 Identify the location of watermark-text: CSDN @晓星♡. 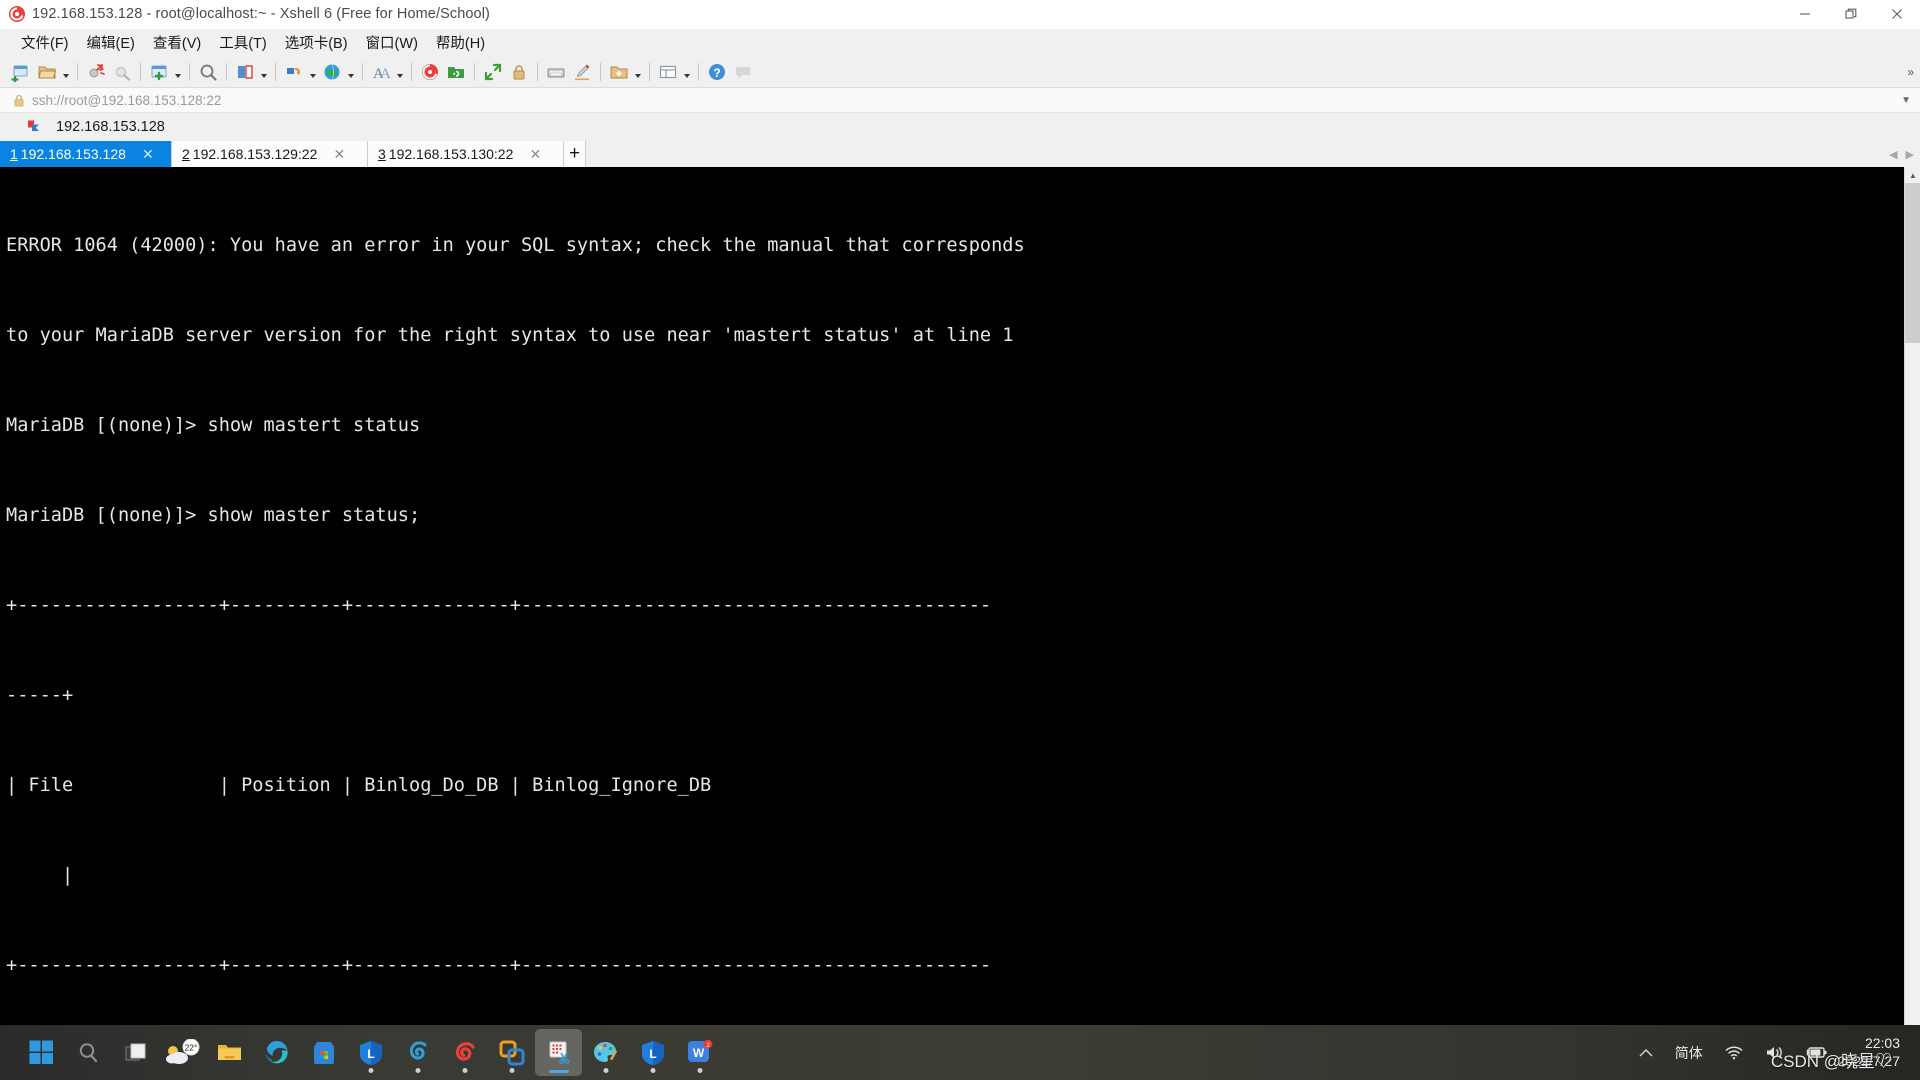
(1831, 1061).